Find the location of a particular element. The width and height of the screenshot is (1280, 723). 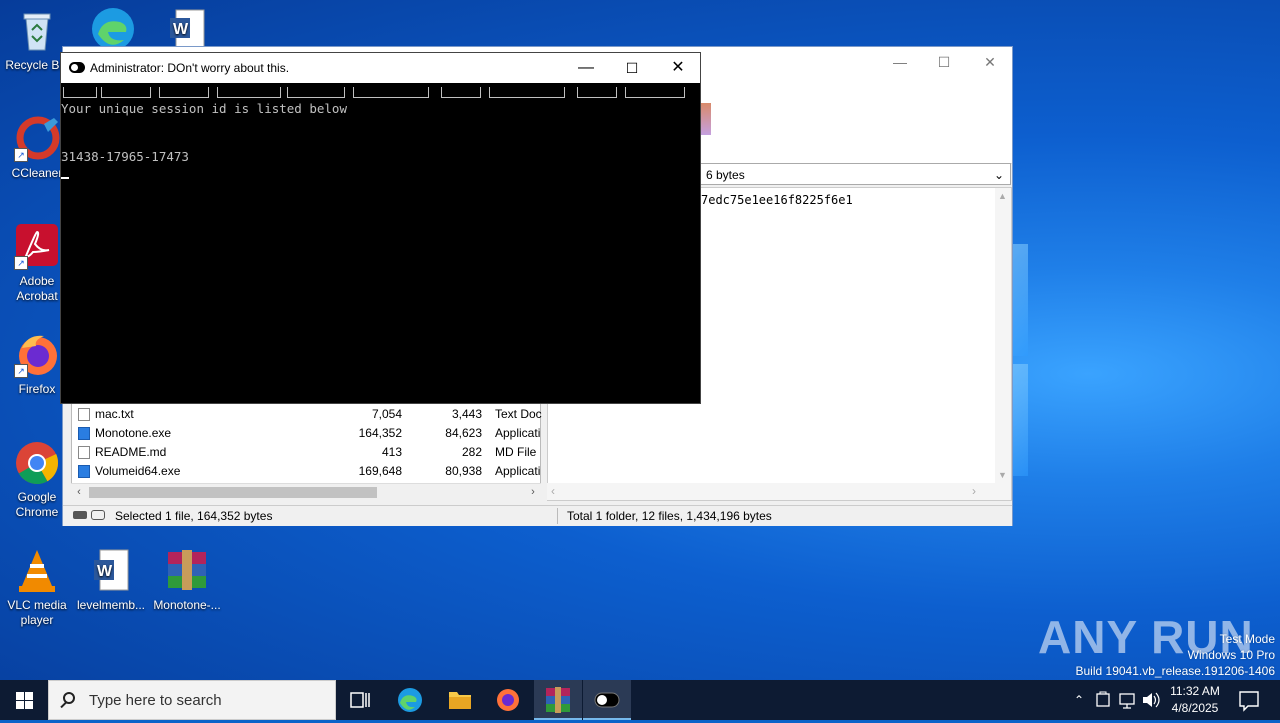

taskbar-winrar is located at coordinates (558, 700).